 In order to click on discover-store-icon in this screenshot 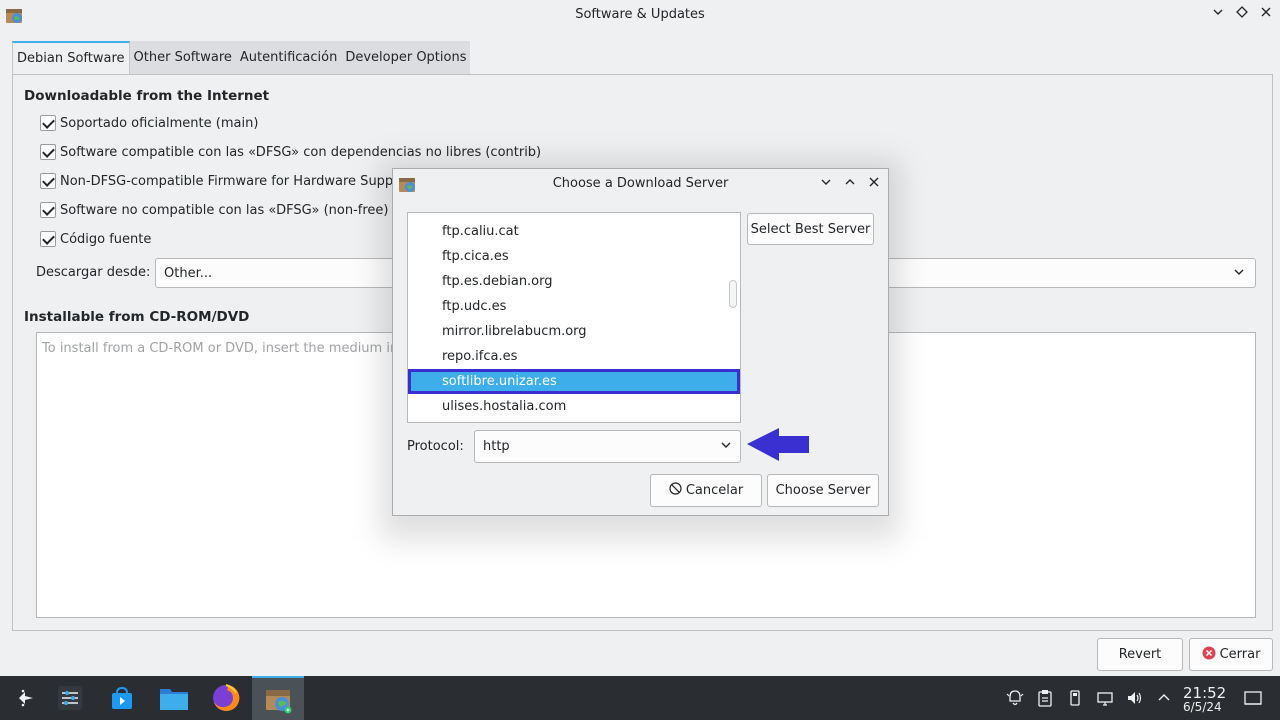, I will do `click(122, 698)`.